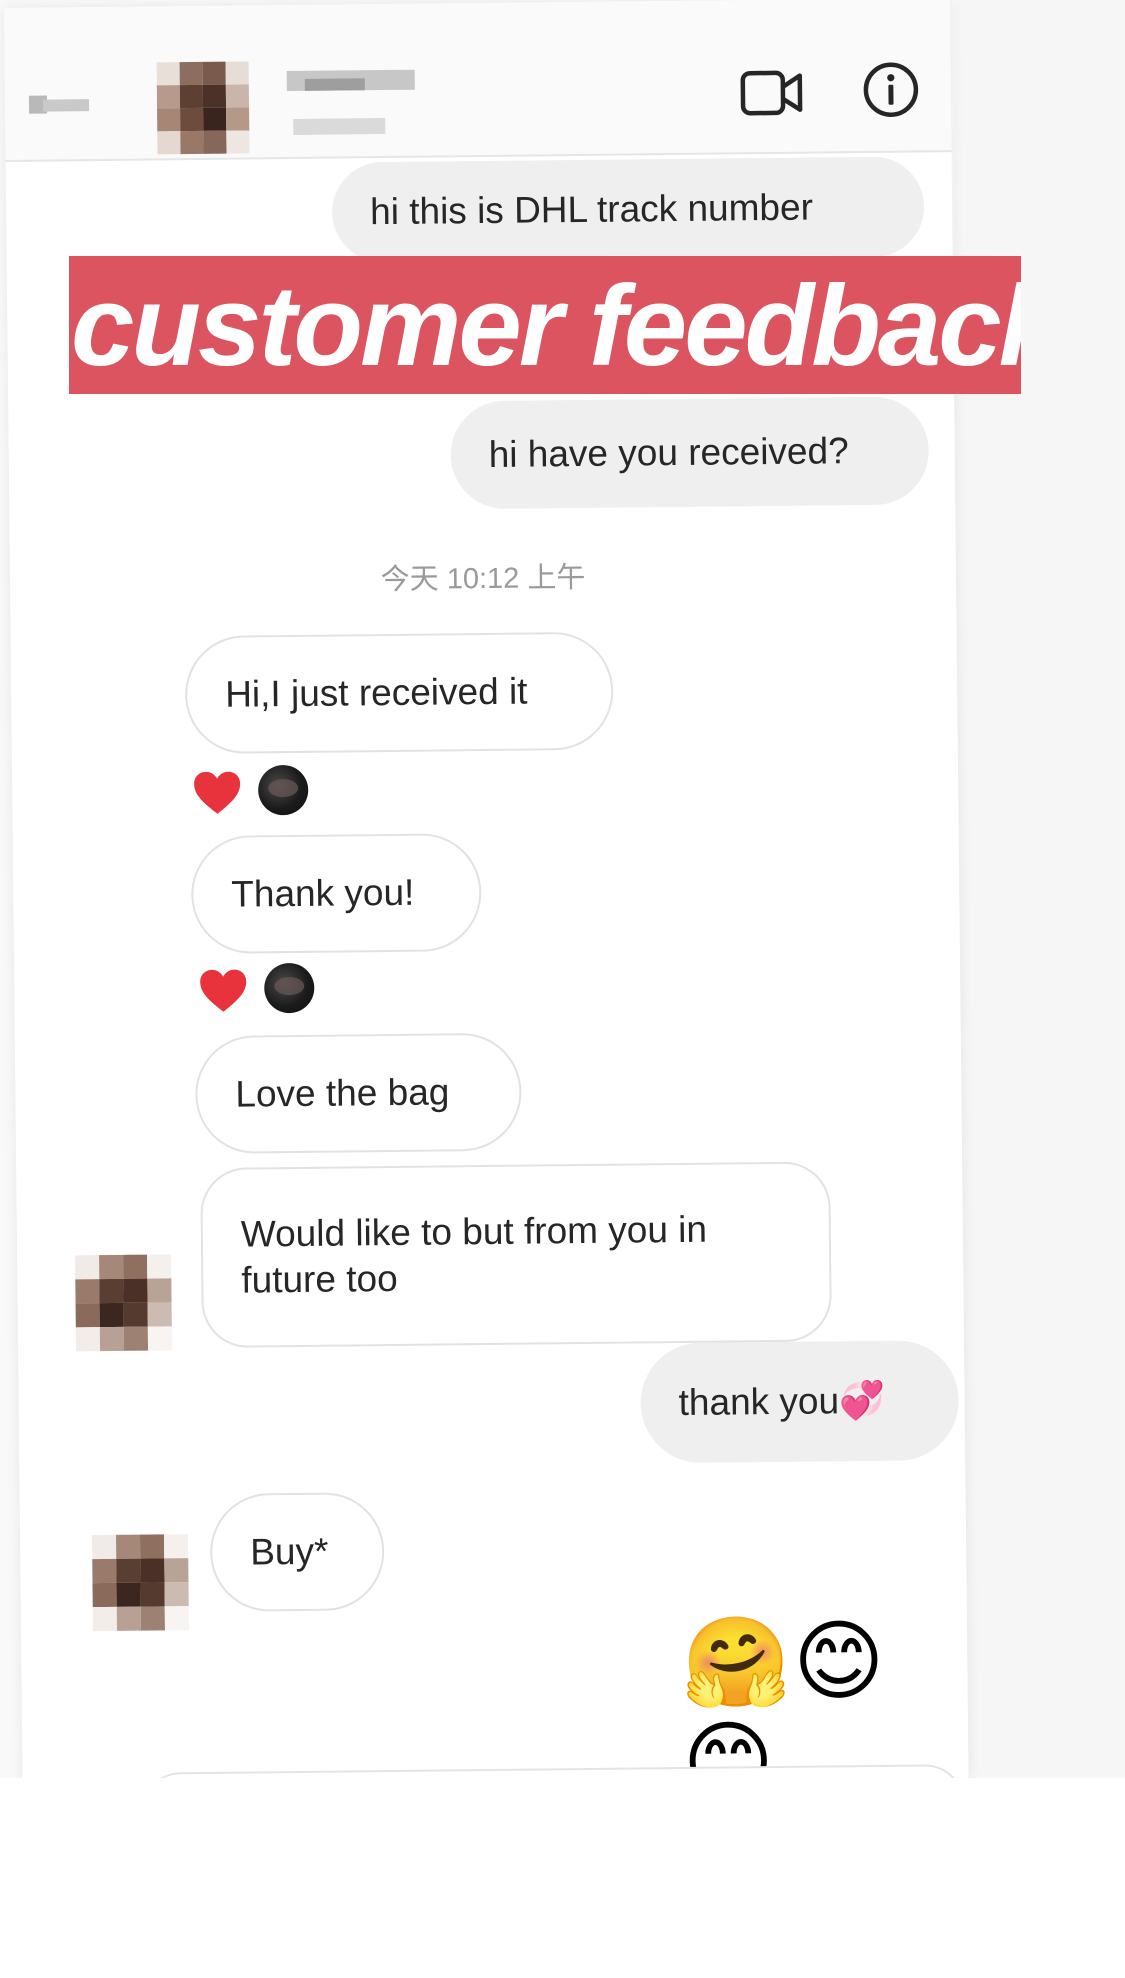 The width and height of the screenshot is (1125, 1978). I want to click on message-text: Thank you!, so click(323, 893).